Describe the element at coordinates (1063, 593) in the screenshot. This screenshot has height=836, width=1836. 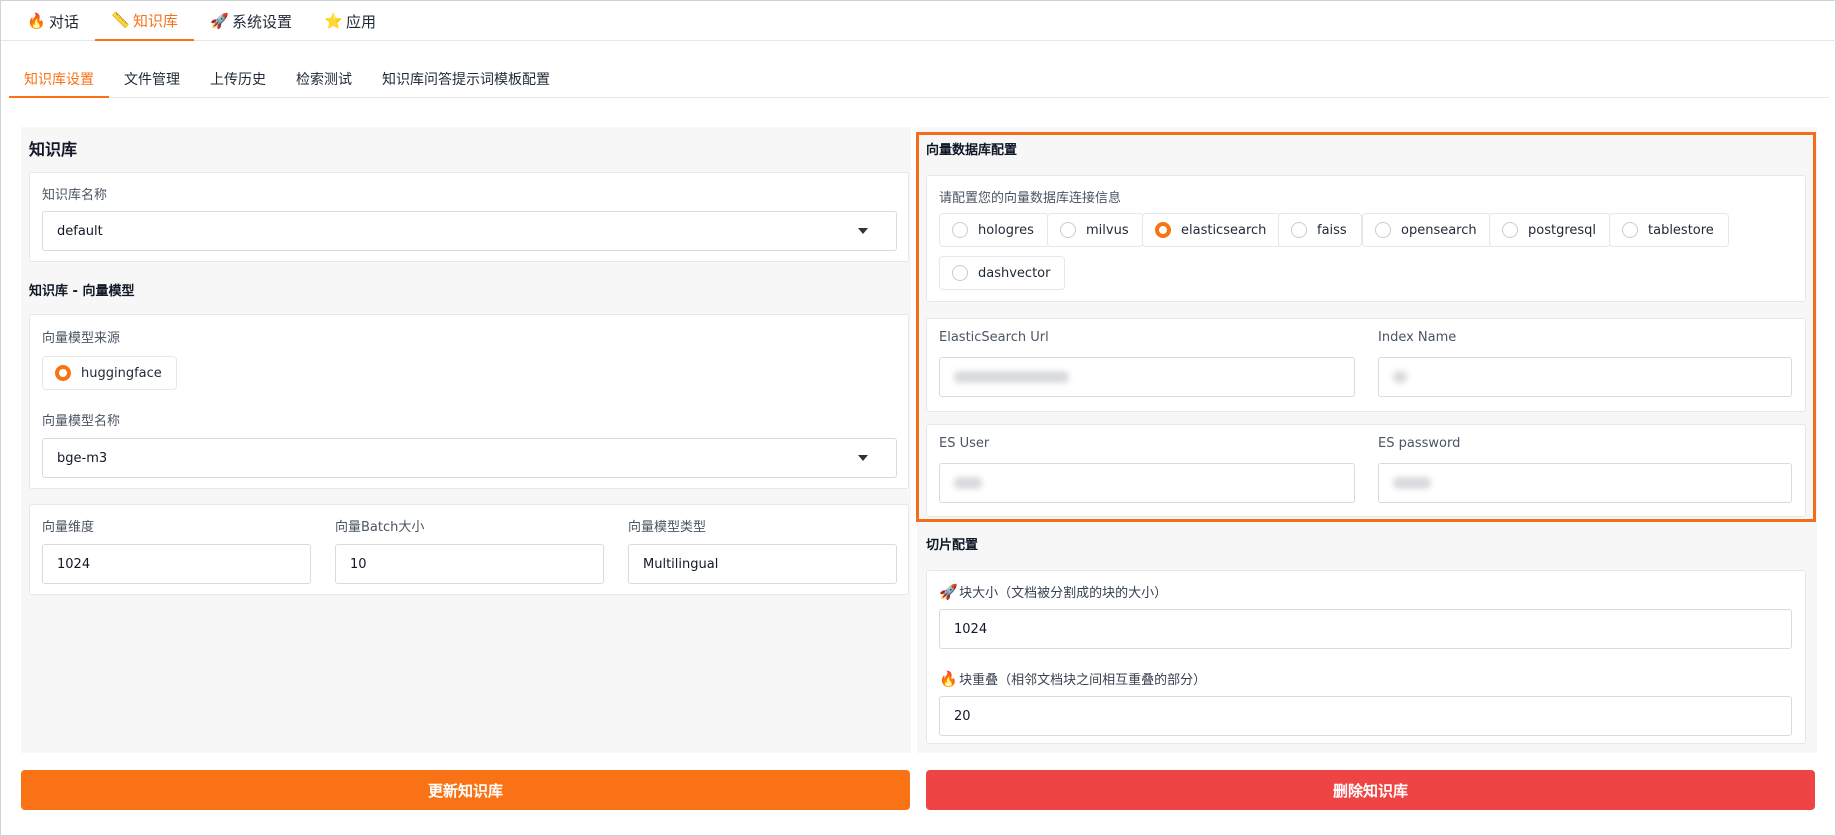
I see `chunk-size-label: 块大小（文档被分割成的块的大小）` at that location.